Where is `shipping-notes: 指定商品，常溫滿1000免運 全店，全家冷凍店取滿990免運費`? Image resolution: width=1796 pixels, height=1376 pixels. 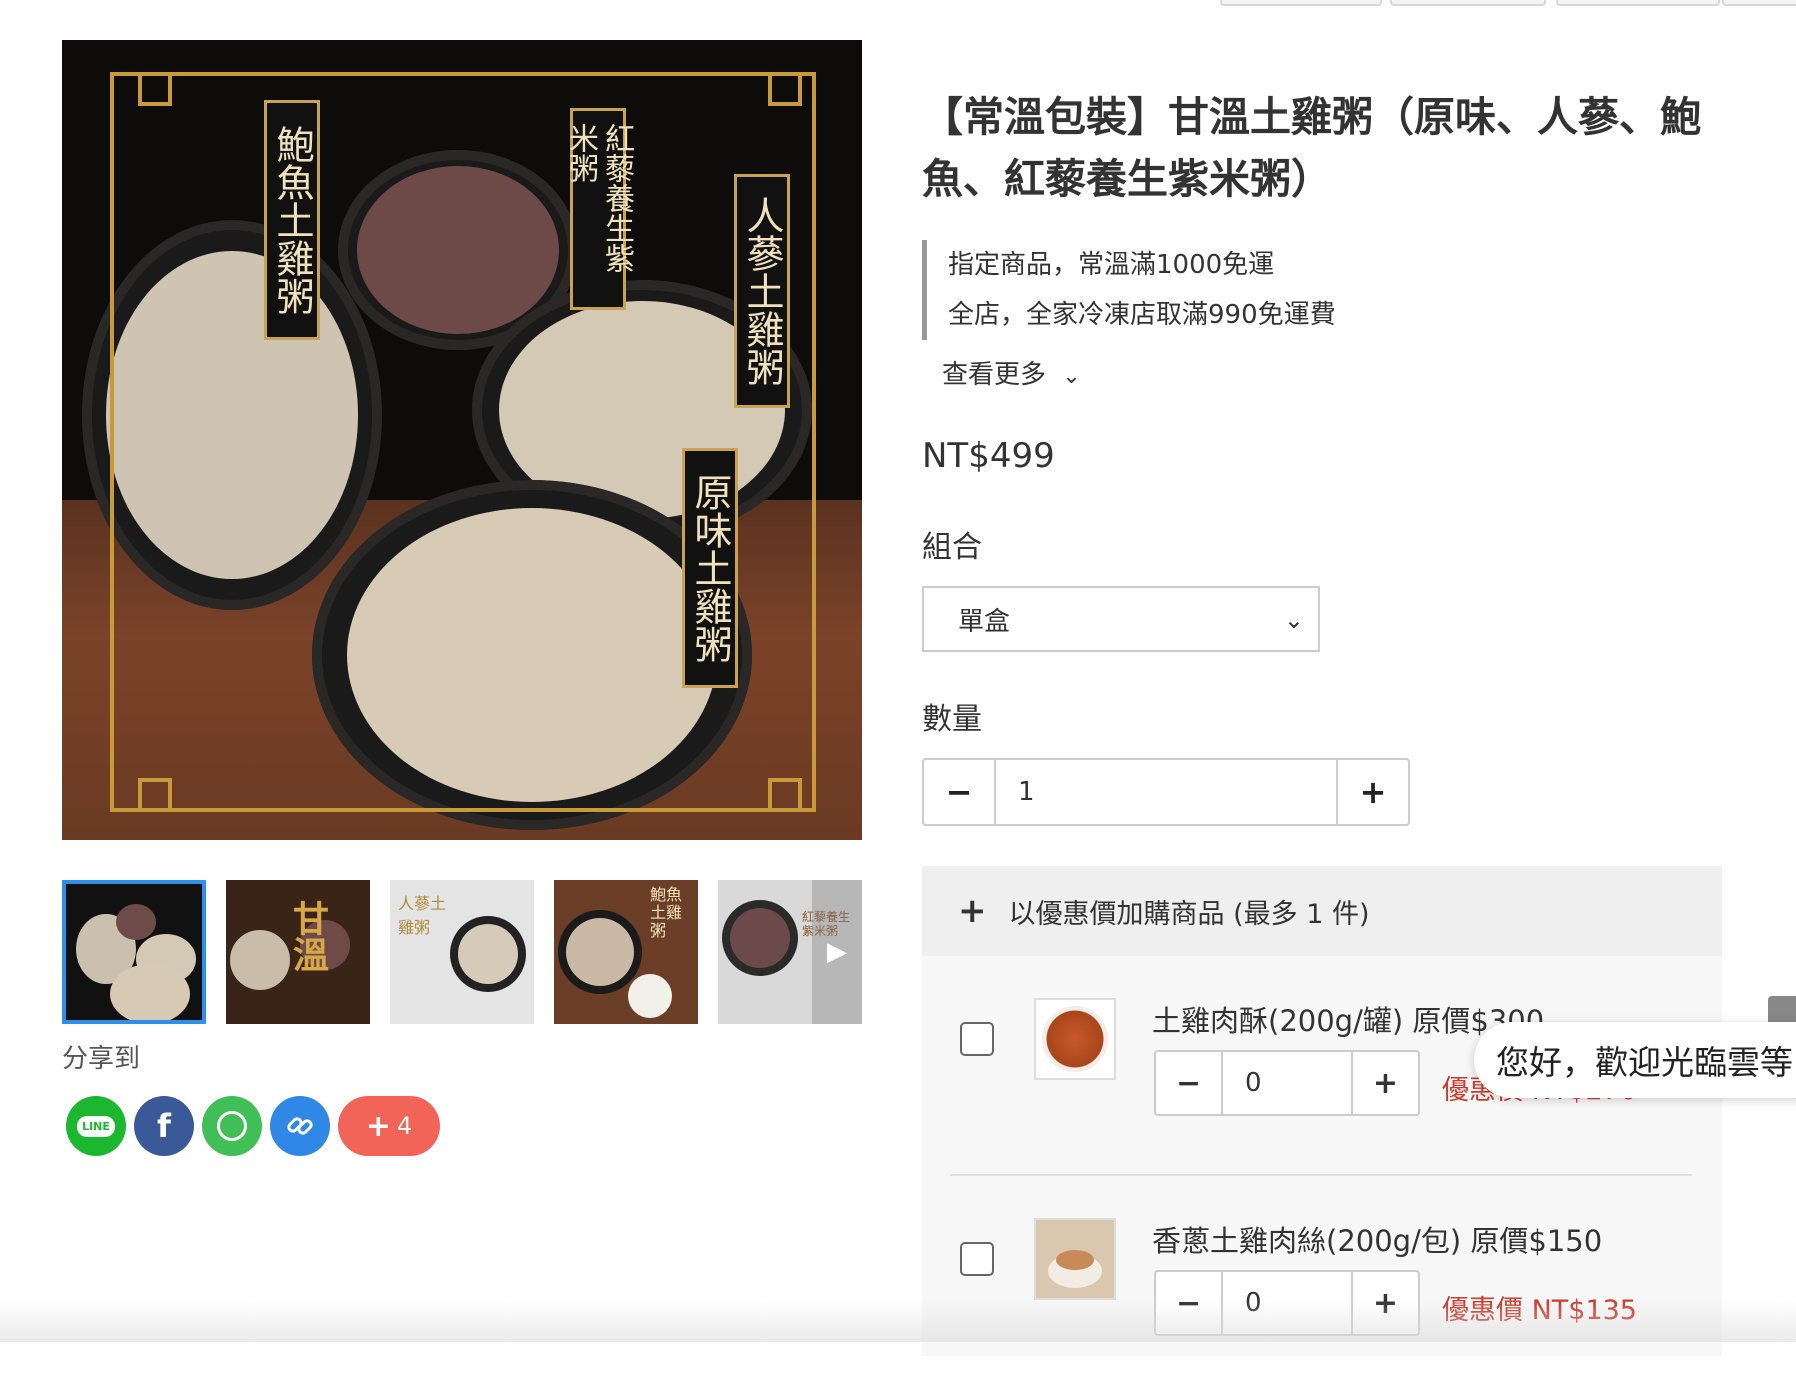 shipping-notes: 指定商品，常溫滿1000免運 全店，全家冷凍店取滿990免運費 is located at coordinates (1129, 290).